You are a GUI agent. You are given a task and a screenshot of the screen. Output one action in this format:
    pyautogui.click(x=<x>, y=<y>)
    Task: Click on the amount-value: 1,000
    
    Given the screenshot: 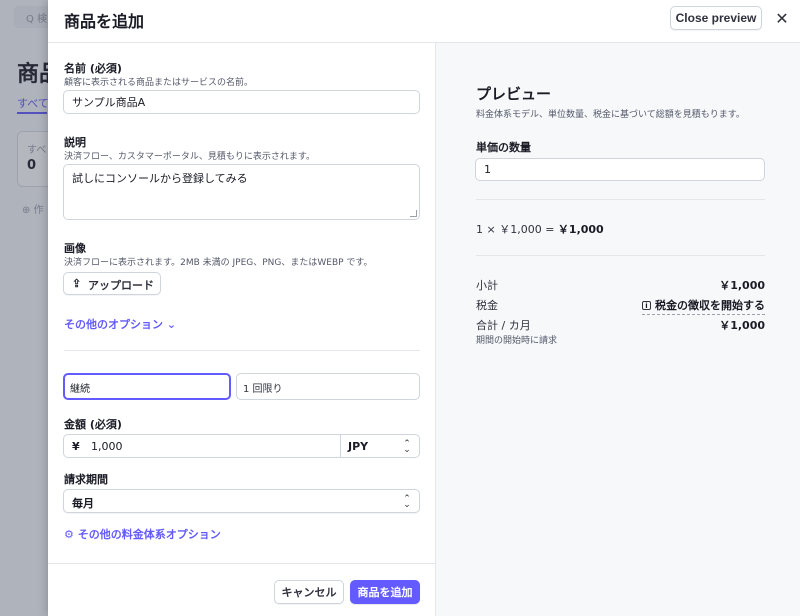 What is the action you would take?
    pyautogui.click(x=107, y=446)
    